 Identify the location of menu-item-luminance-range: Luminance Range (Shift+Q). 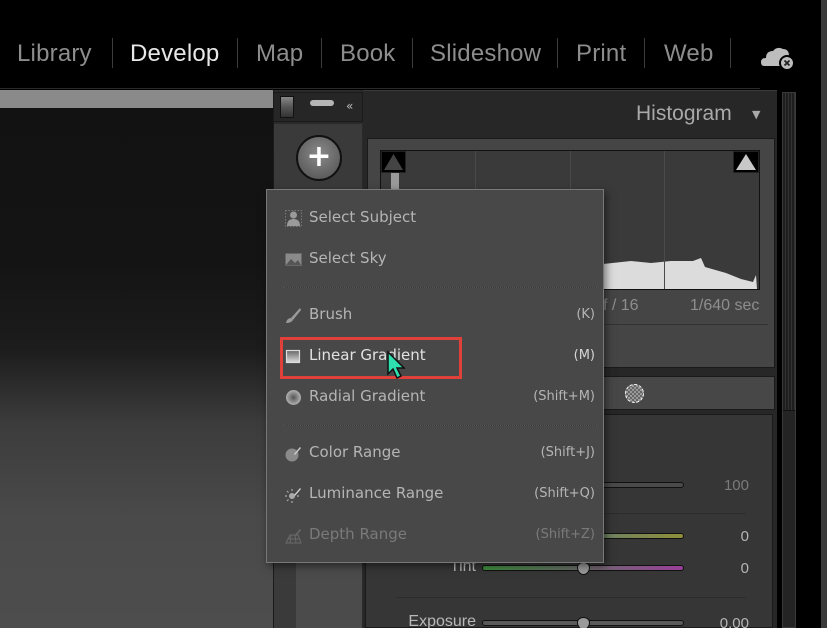
(435, 494).